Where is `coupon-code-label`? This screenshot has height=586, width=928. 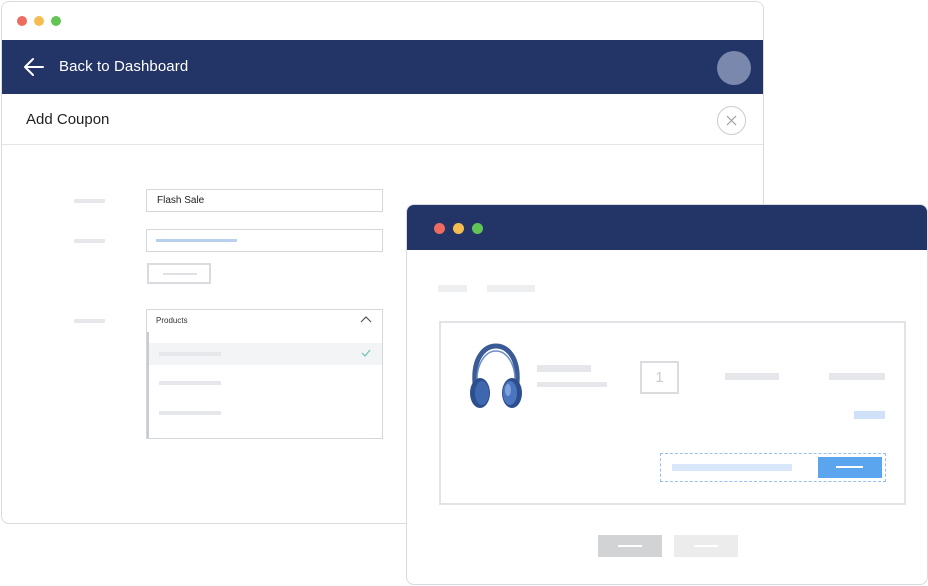 coupon-code-label is located at coordinates (89, 241).